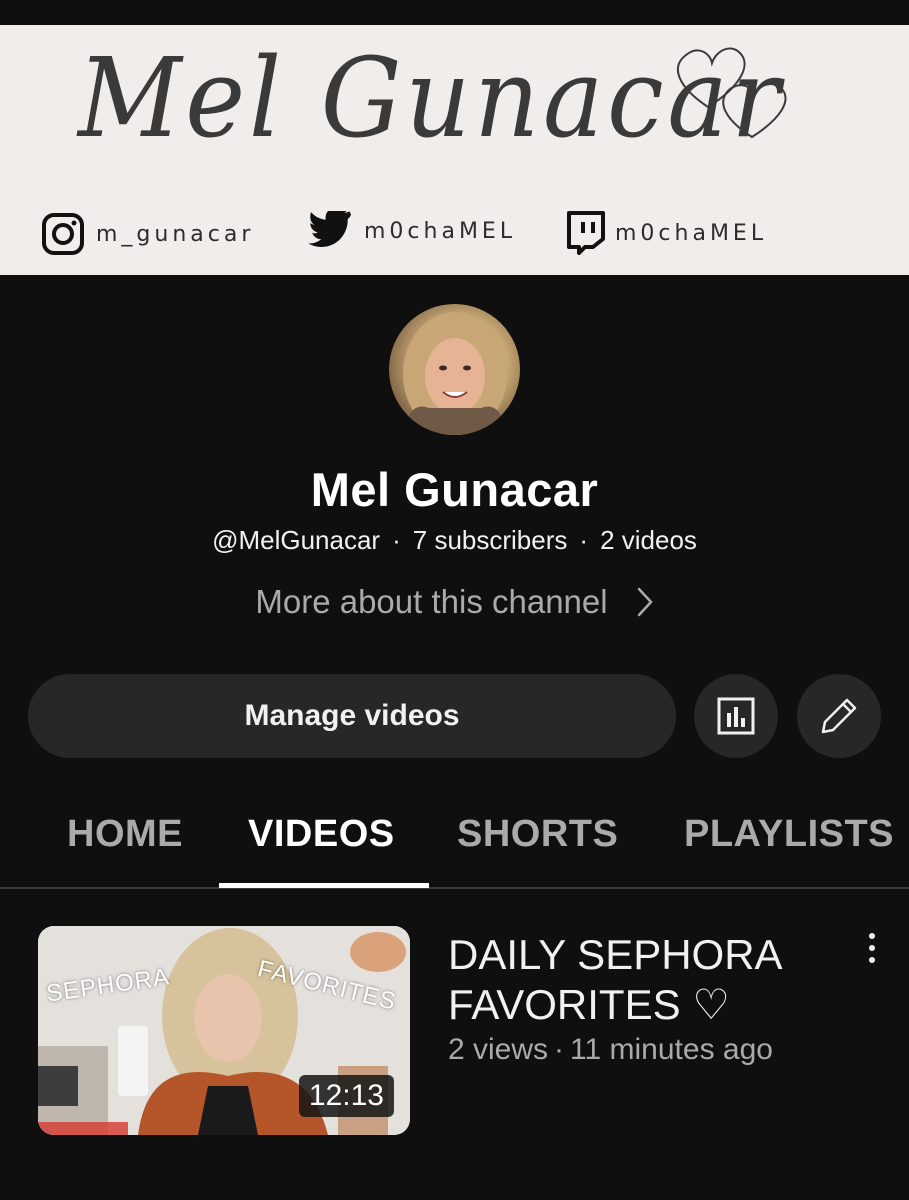 This screenshot has height=1200, width=909. I want to click on analytics-button, so click(736, 716).